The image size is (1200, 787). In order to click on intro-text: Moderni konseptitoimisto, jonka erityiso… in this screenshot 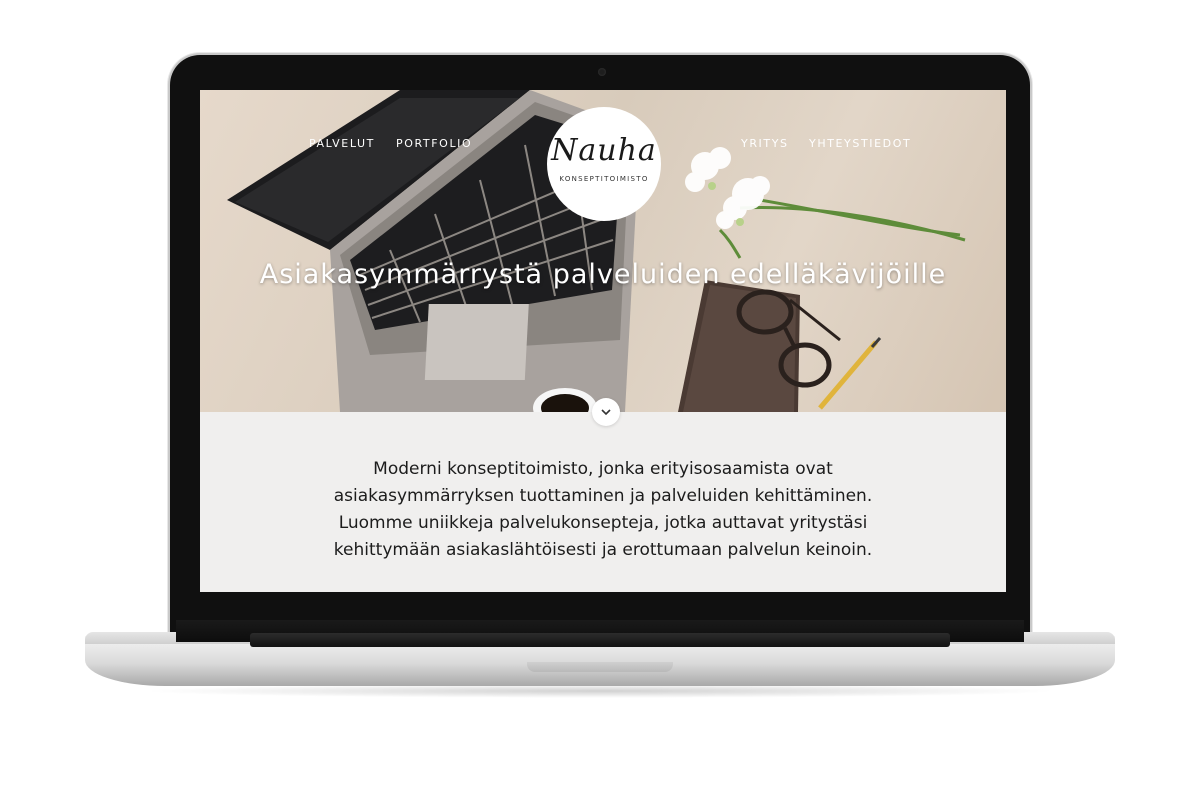, I will do `click(603, 509)`.